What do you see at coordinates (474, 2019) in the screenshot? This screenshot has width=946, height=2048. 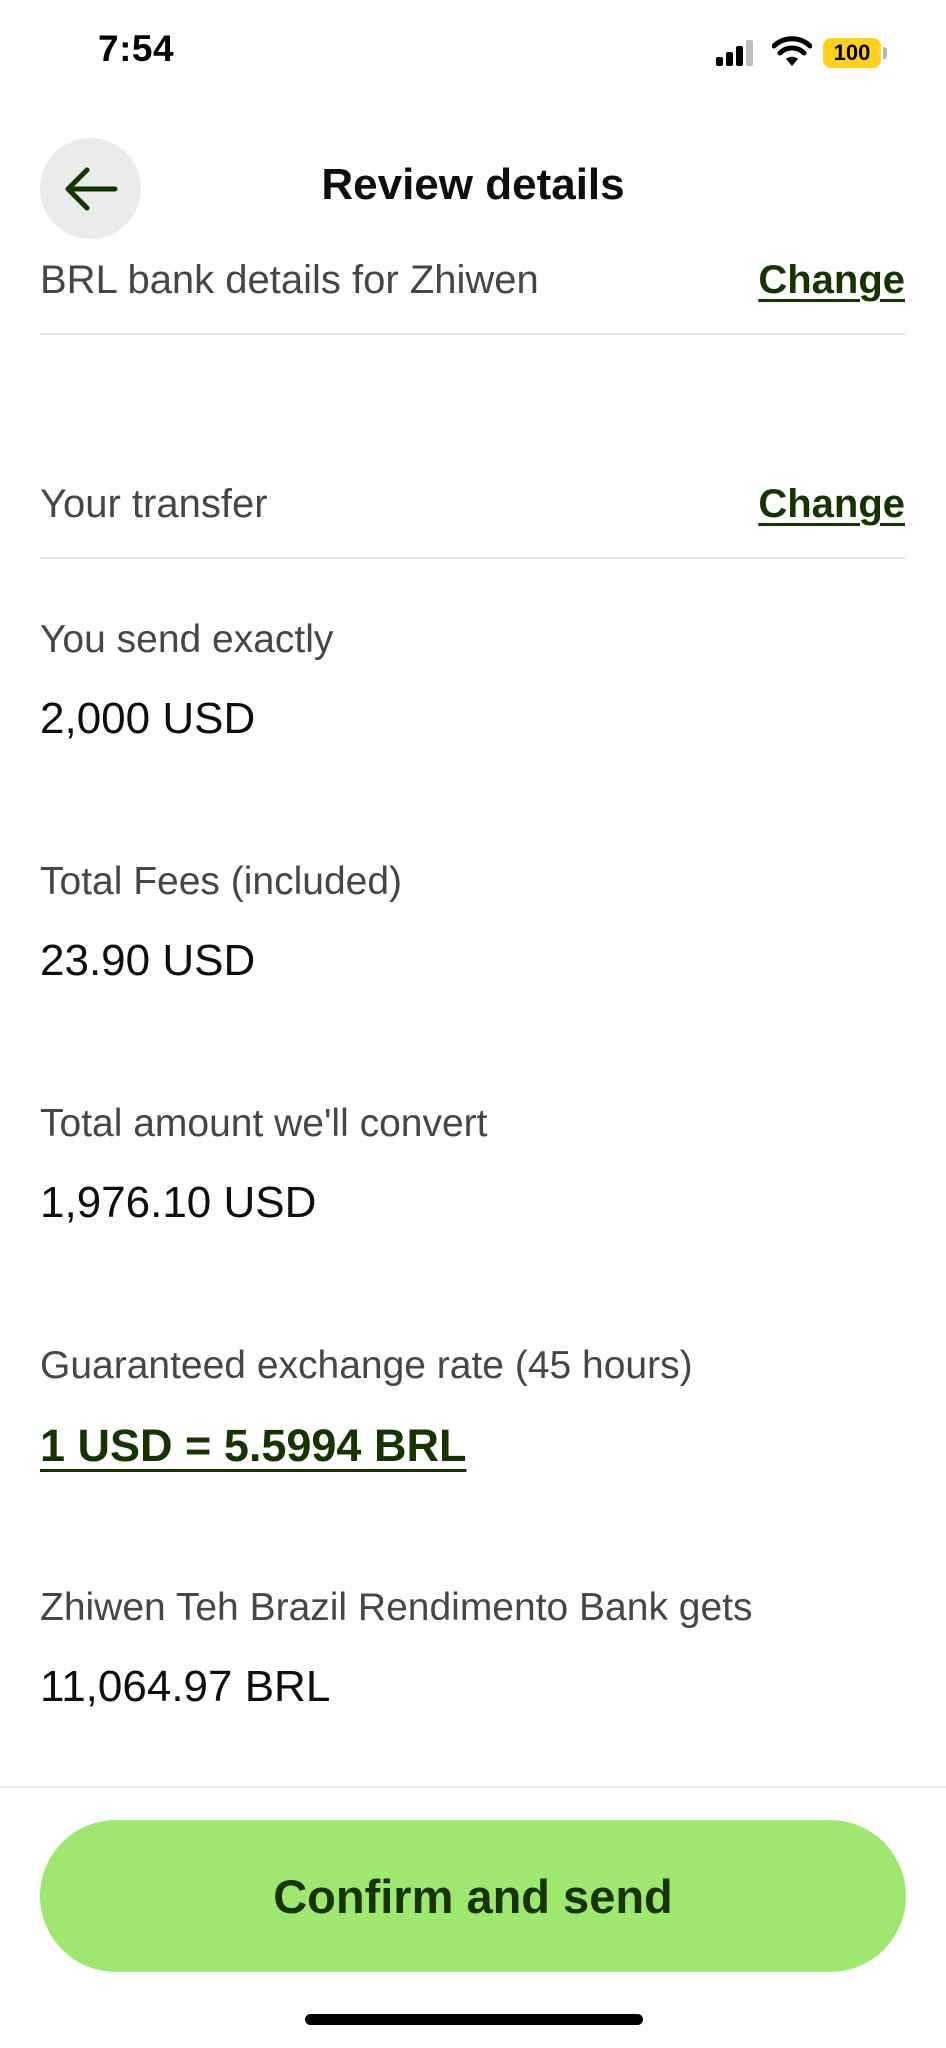 I see `home-indicator` at bounding box center [474, 2019].